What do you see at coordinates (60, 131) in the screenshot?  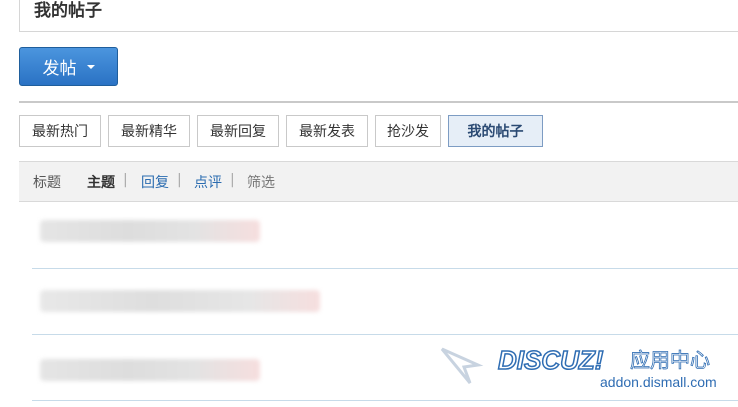 I see `tab-latest-hot: 最新热门` at bounding box center [60, 131].